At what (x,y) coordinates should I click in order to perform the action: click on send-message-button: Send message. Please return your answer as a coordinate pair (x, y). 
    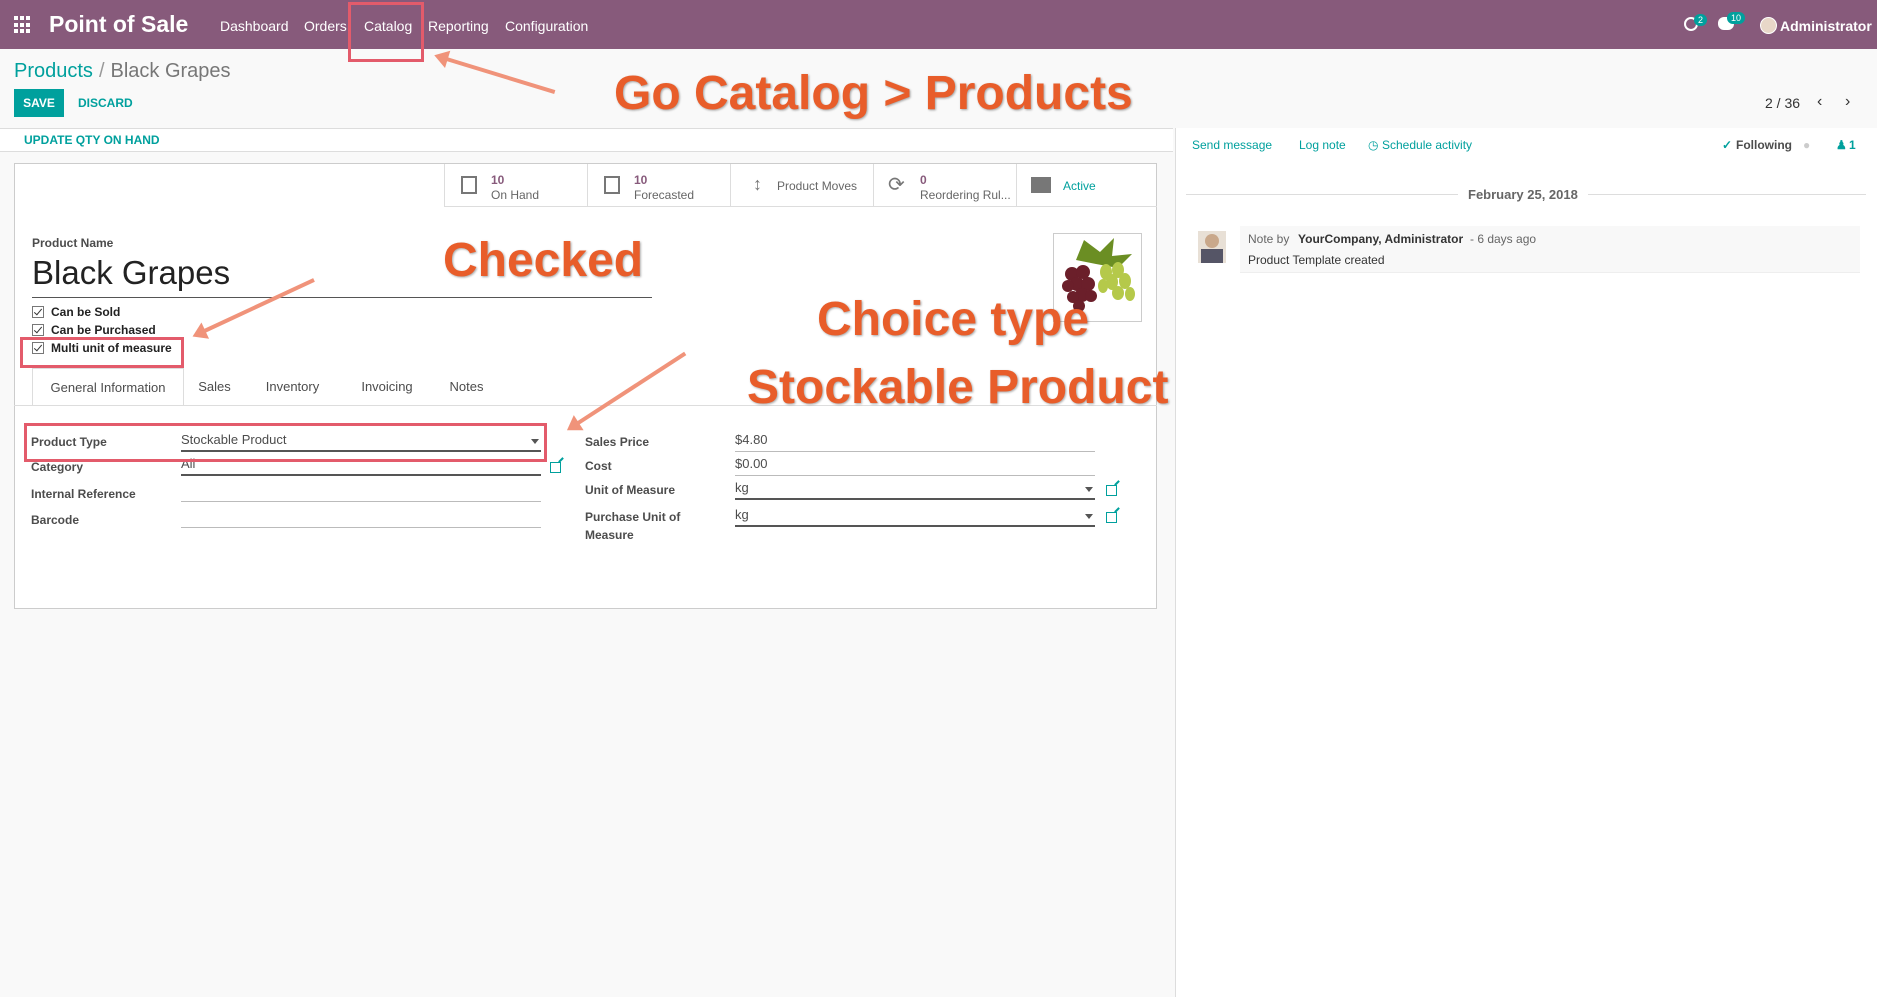
    Looking at the image, I should click on (1232, 145).